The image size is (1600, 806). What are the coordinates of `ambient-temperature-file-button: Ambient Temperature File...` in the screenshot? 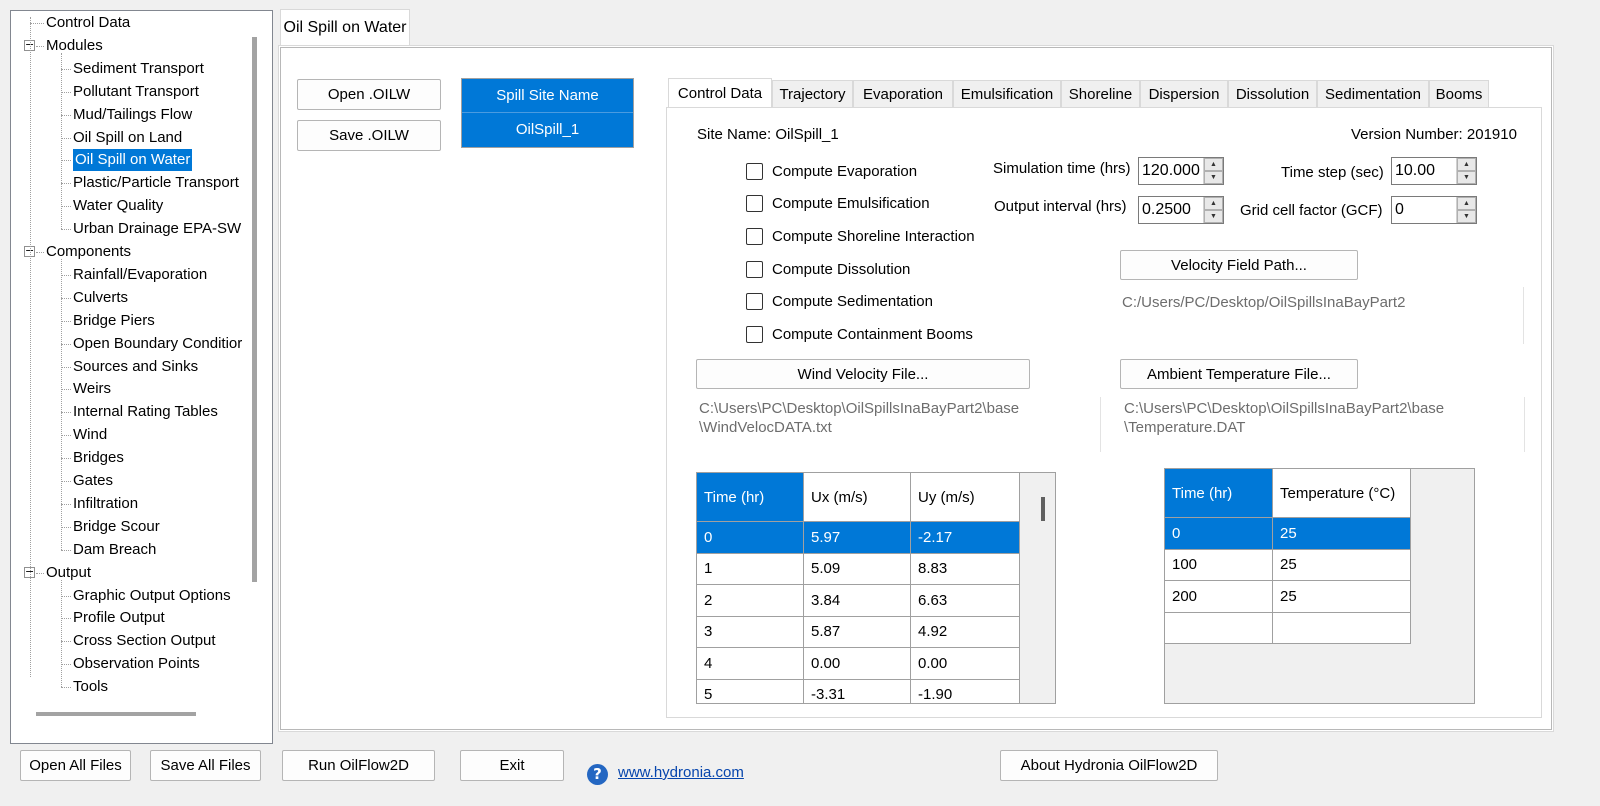 It's located at (1239, 374).